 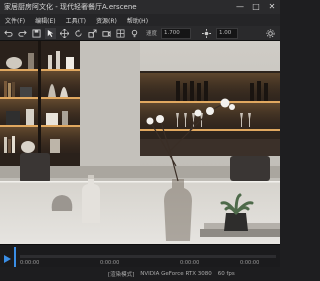 What do you see at coordinates (110, 263) in the screenshot?
I see `time-mid: 0:00:00` at bounding box center [110, 263].